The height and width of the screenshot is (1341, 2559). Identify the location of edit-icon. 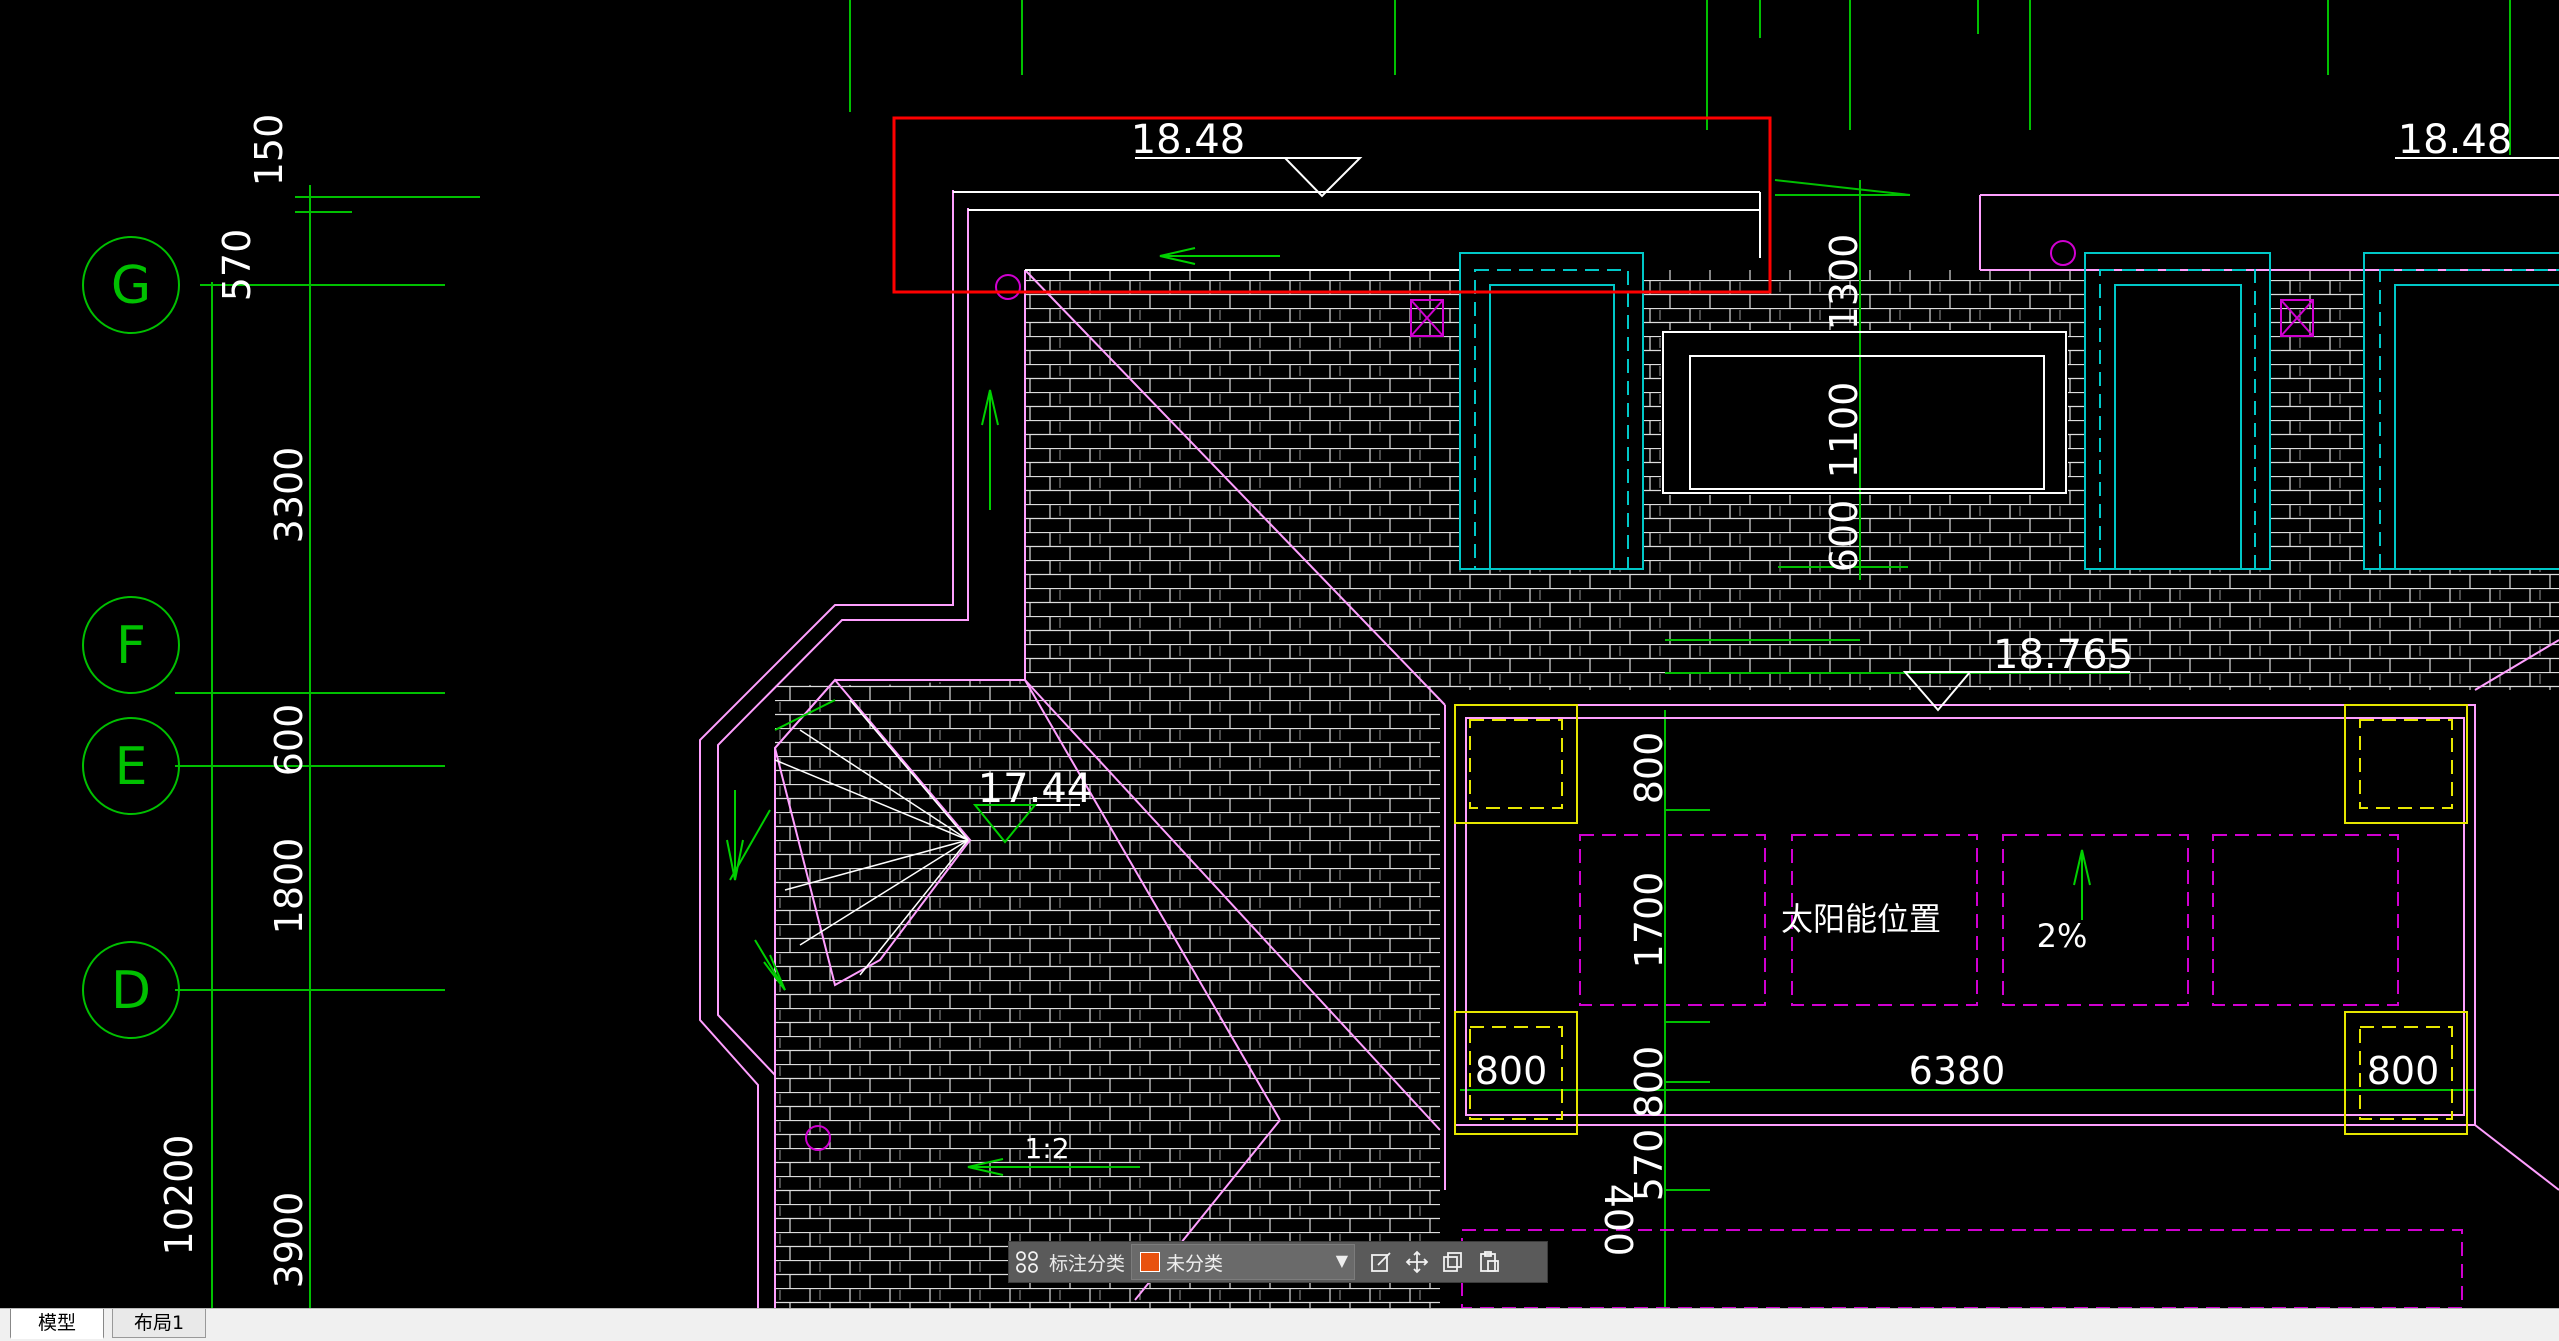
(1381, 1262).